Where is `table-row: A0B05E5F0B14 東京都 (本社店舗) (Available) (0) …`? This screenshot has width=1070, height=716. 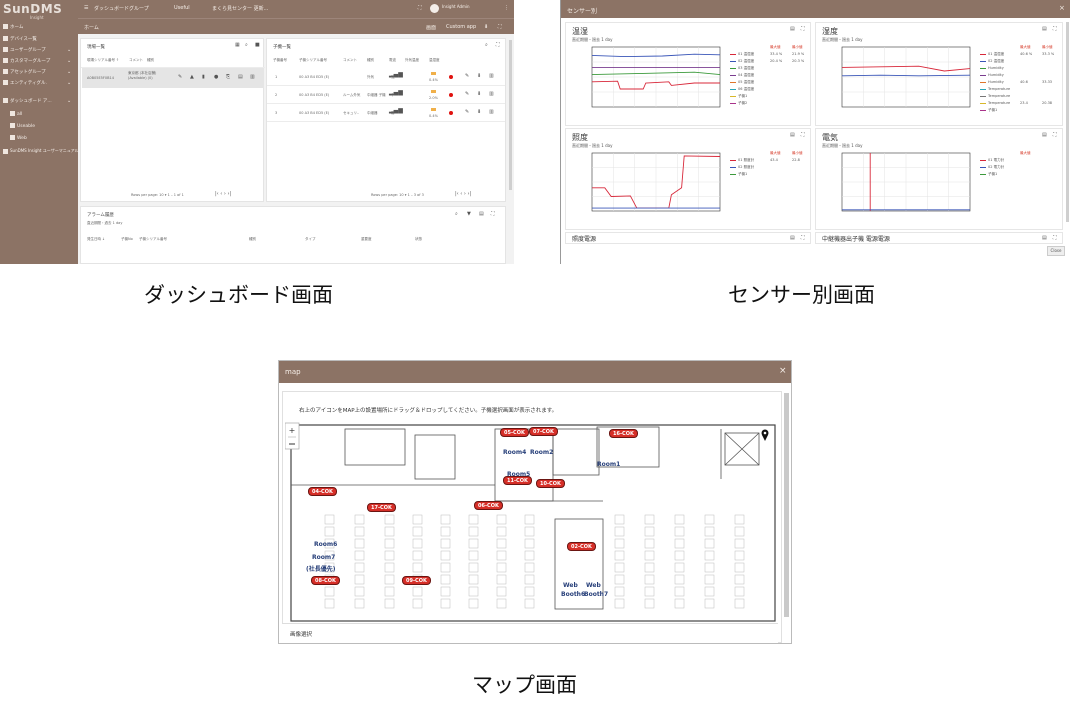 table-row: A0B05E5F0B14 東京都 (本社店舗) (Available) (0) … is located at coordinates (173, 78).